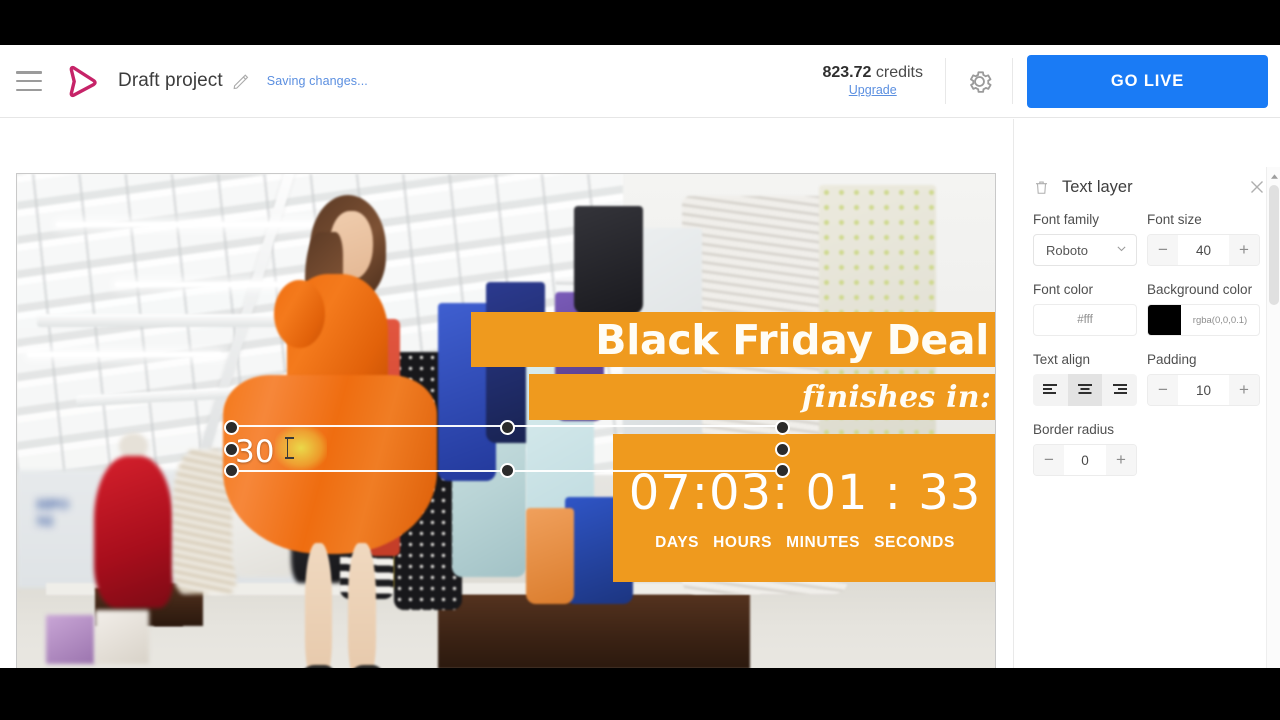 This screenshot has width=1280, height=720. I want to click on font-color-input: #fff, so click(1085, 320).